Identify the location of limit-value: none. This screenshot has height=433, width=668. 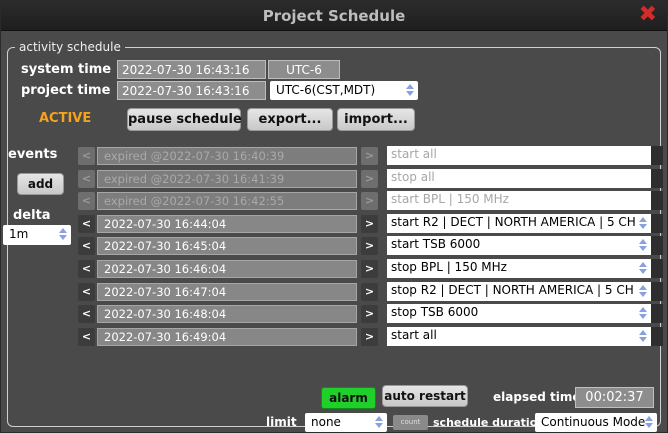
(326, 422).